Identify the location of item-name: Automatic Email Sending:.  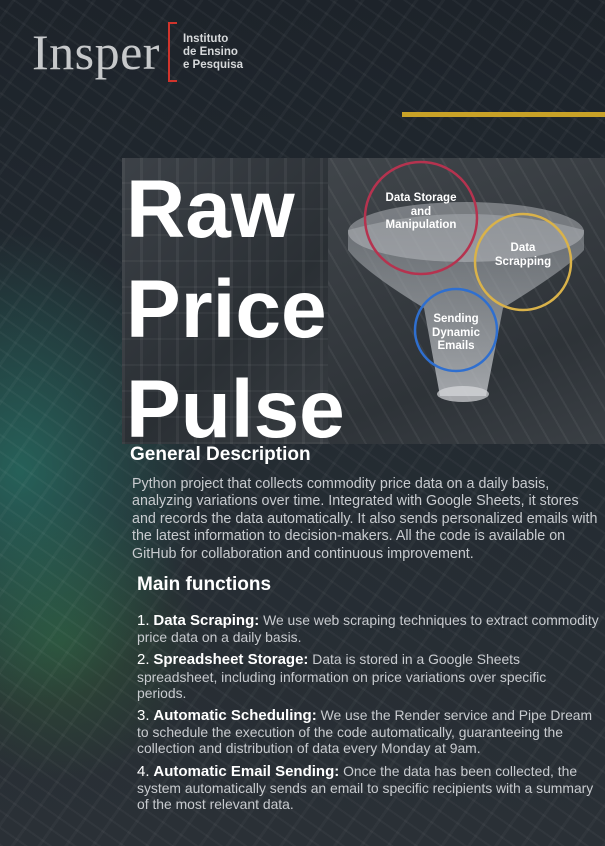
(246, 771).